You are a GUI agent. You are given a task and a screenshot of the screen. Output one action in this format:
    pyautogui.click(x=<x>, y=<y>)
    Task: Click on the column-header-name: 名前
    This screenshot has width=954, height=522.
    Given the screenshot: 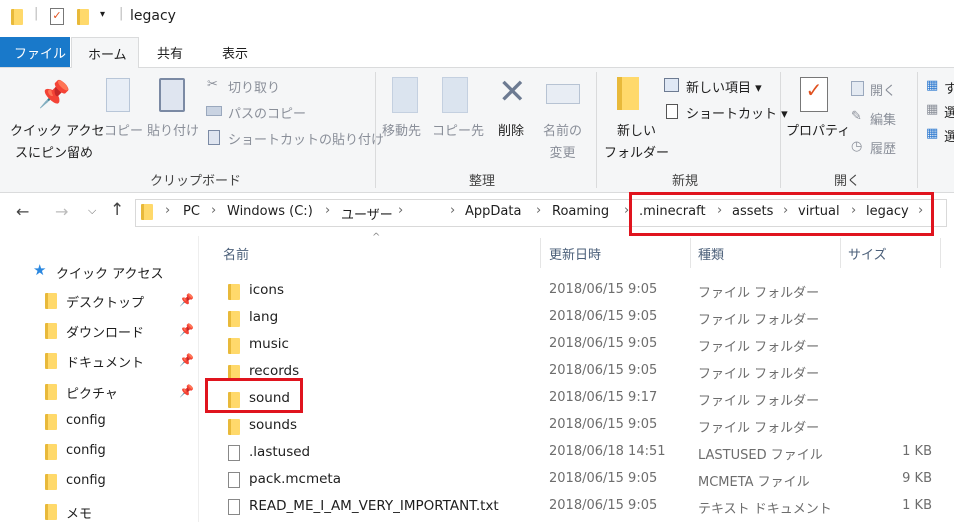 What is the action you would take?
    pyautogui.click(x=236, y=253)
    